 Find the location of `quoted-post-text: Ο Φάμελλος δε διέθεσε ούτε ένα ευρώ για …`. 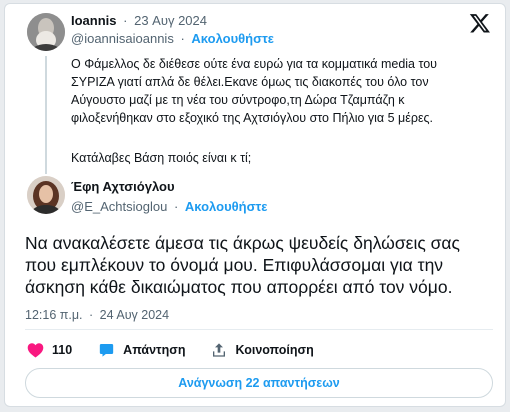

quoted-post-text: Ο Φάμελλος δε διέθεσε ούτε ένα ευρώ για … is located at coordinates (285, 91).